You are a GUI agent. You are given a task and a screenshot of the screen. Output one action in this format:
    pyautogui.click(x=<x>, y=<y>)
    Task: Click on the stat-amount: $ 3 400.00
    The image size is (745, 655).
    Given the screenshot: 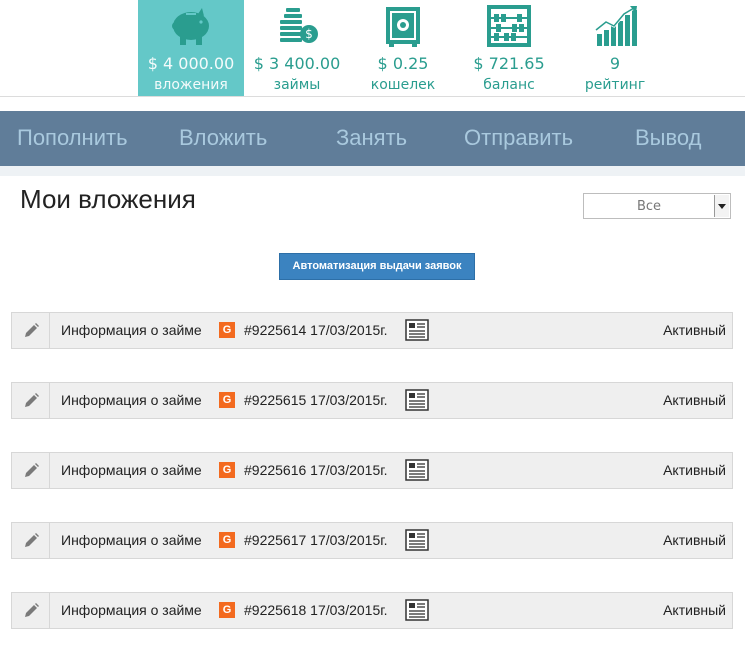 What is the action you would take?
    pyautogui.click(x=297, y=63)
    